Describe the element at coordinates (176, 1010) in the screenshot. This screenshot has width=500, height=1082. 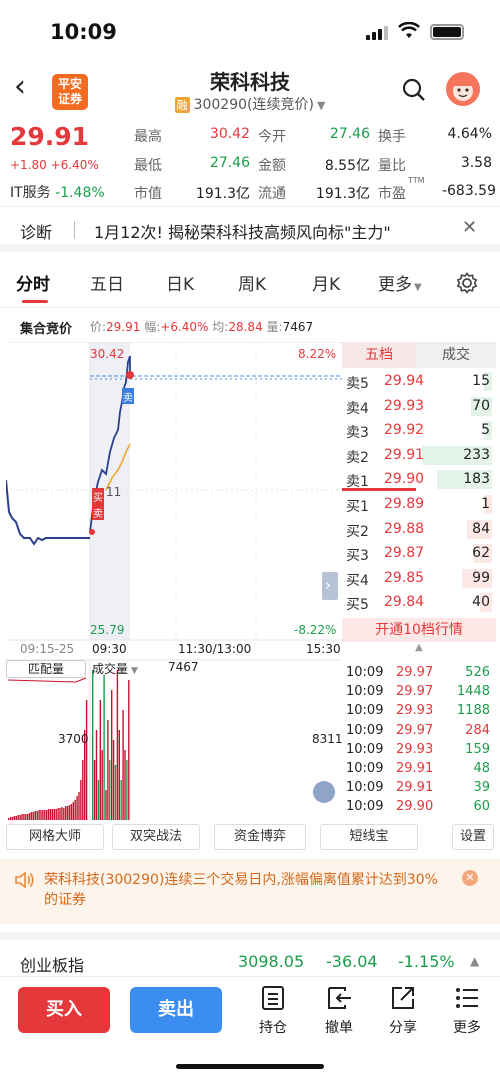
I see `sell-button: 卖出` at that location.